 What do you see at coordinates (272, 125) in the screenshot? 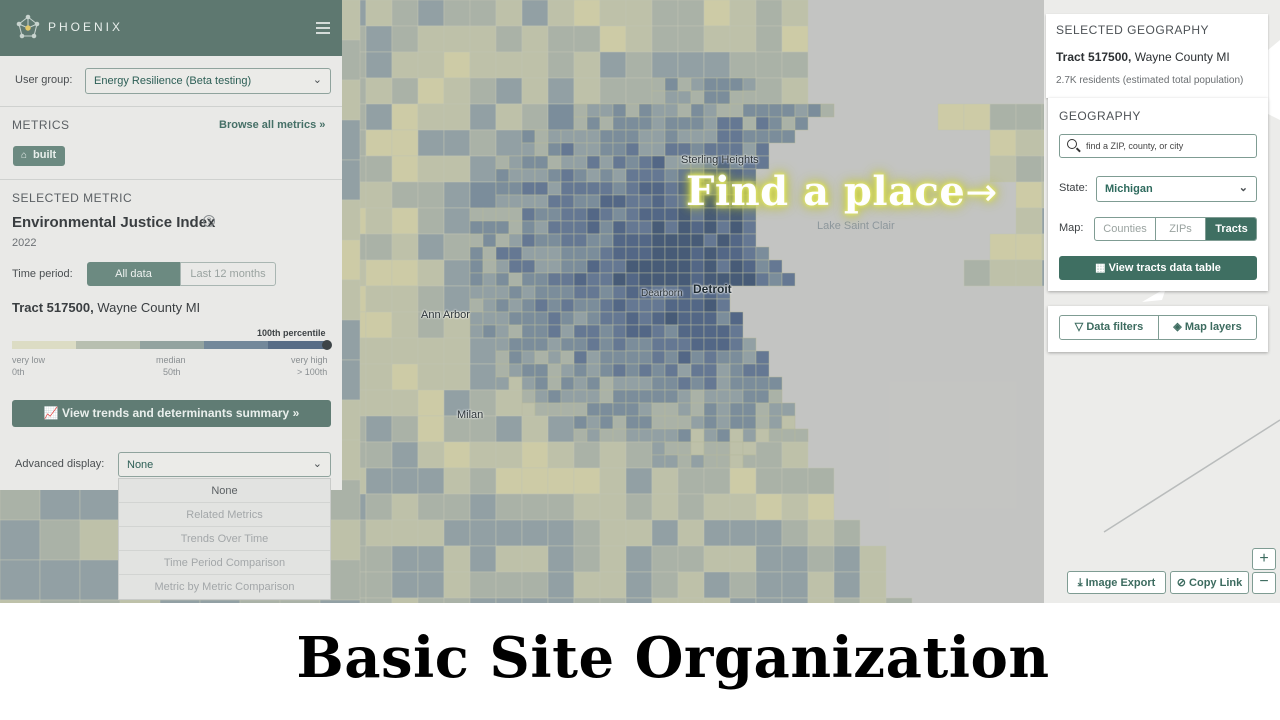
I see `browse-all-metrics-link: Browse all metrics »` at bounding box center [272, 125].